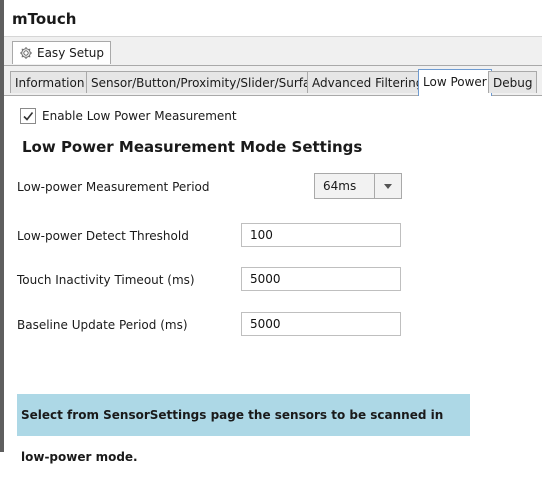 This screenshot has width=542, height=478. I want to click on tab-debug: Debug, so click(513, 82).